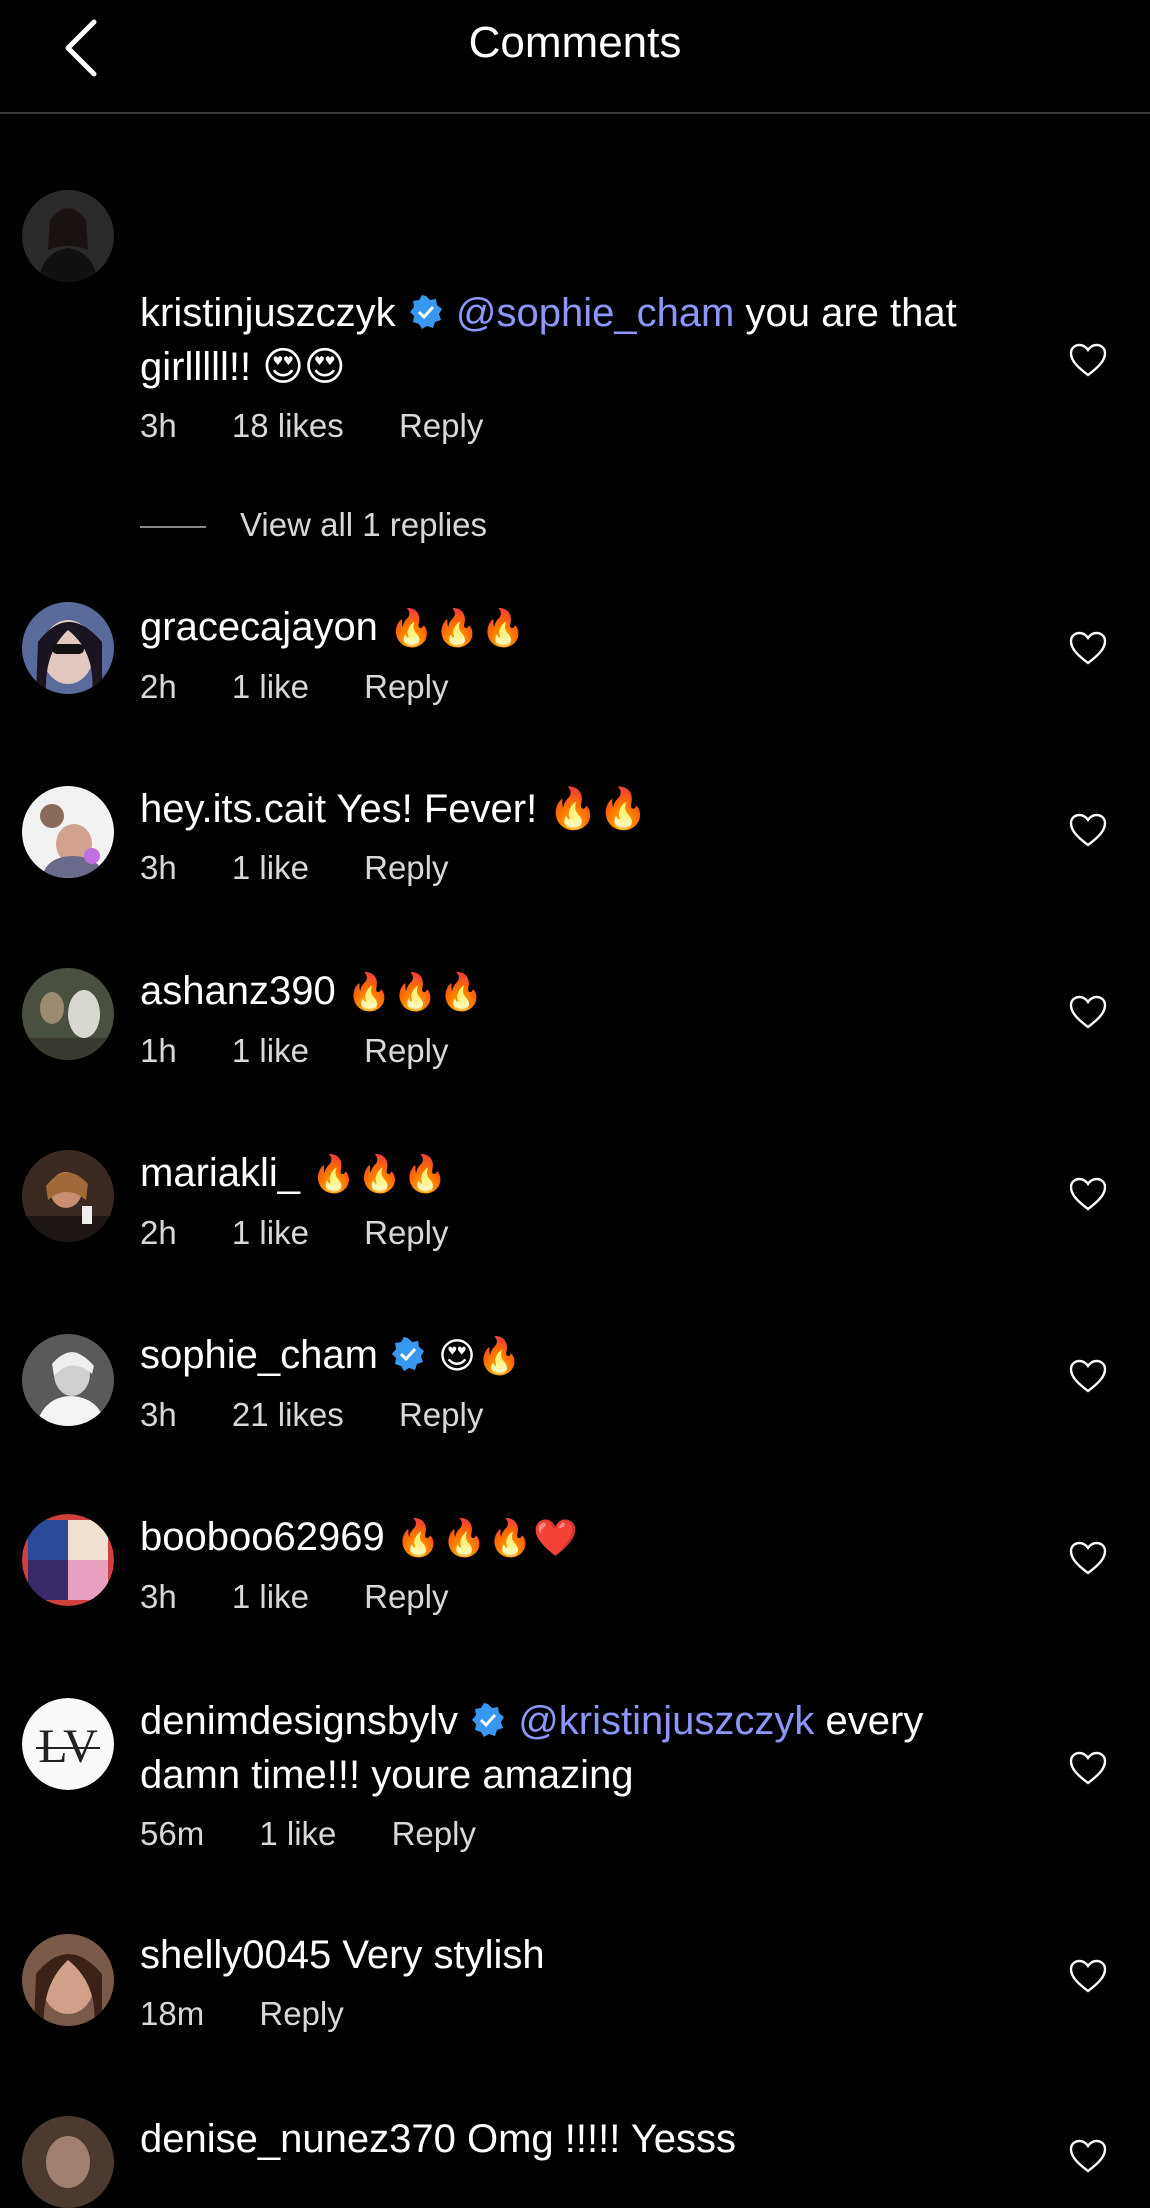 This screenshot has height=2208, width=1150. What do you see at coordinates (601, 2139) in the screenshot?
I see `comment-body: Omg !!!!! Yesss` at bounding box center [601, 2139].